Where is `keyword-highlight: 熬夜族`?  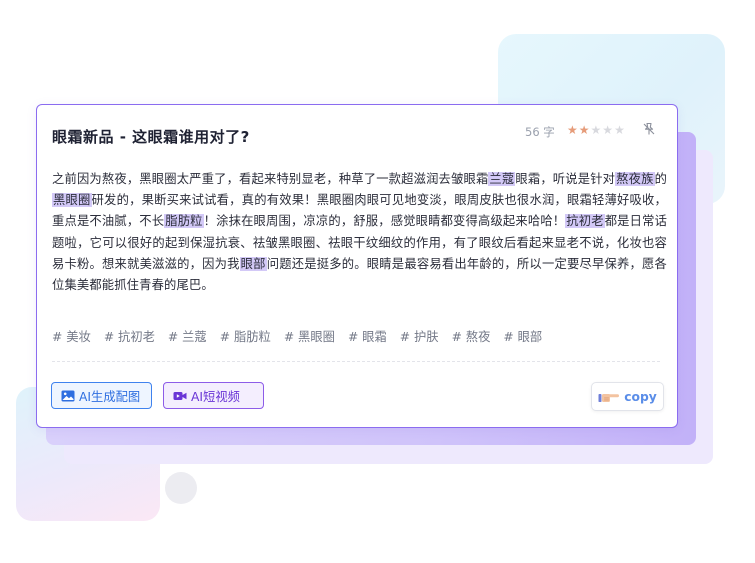 keyword-highlight: 熬夜族 is located at coordinates (635, 179).